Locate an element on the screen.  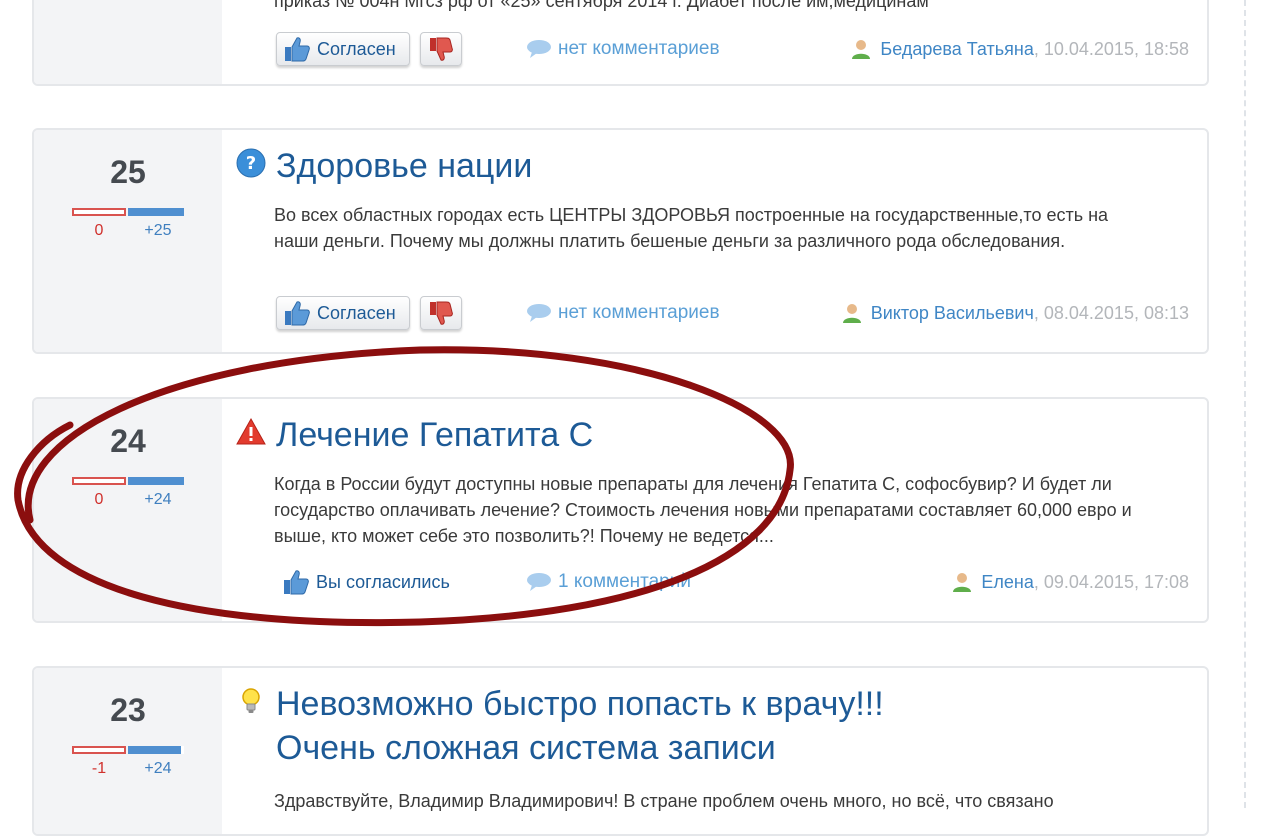
score-column is located at coordinates (128, 42).